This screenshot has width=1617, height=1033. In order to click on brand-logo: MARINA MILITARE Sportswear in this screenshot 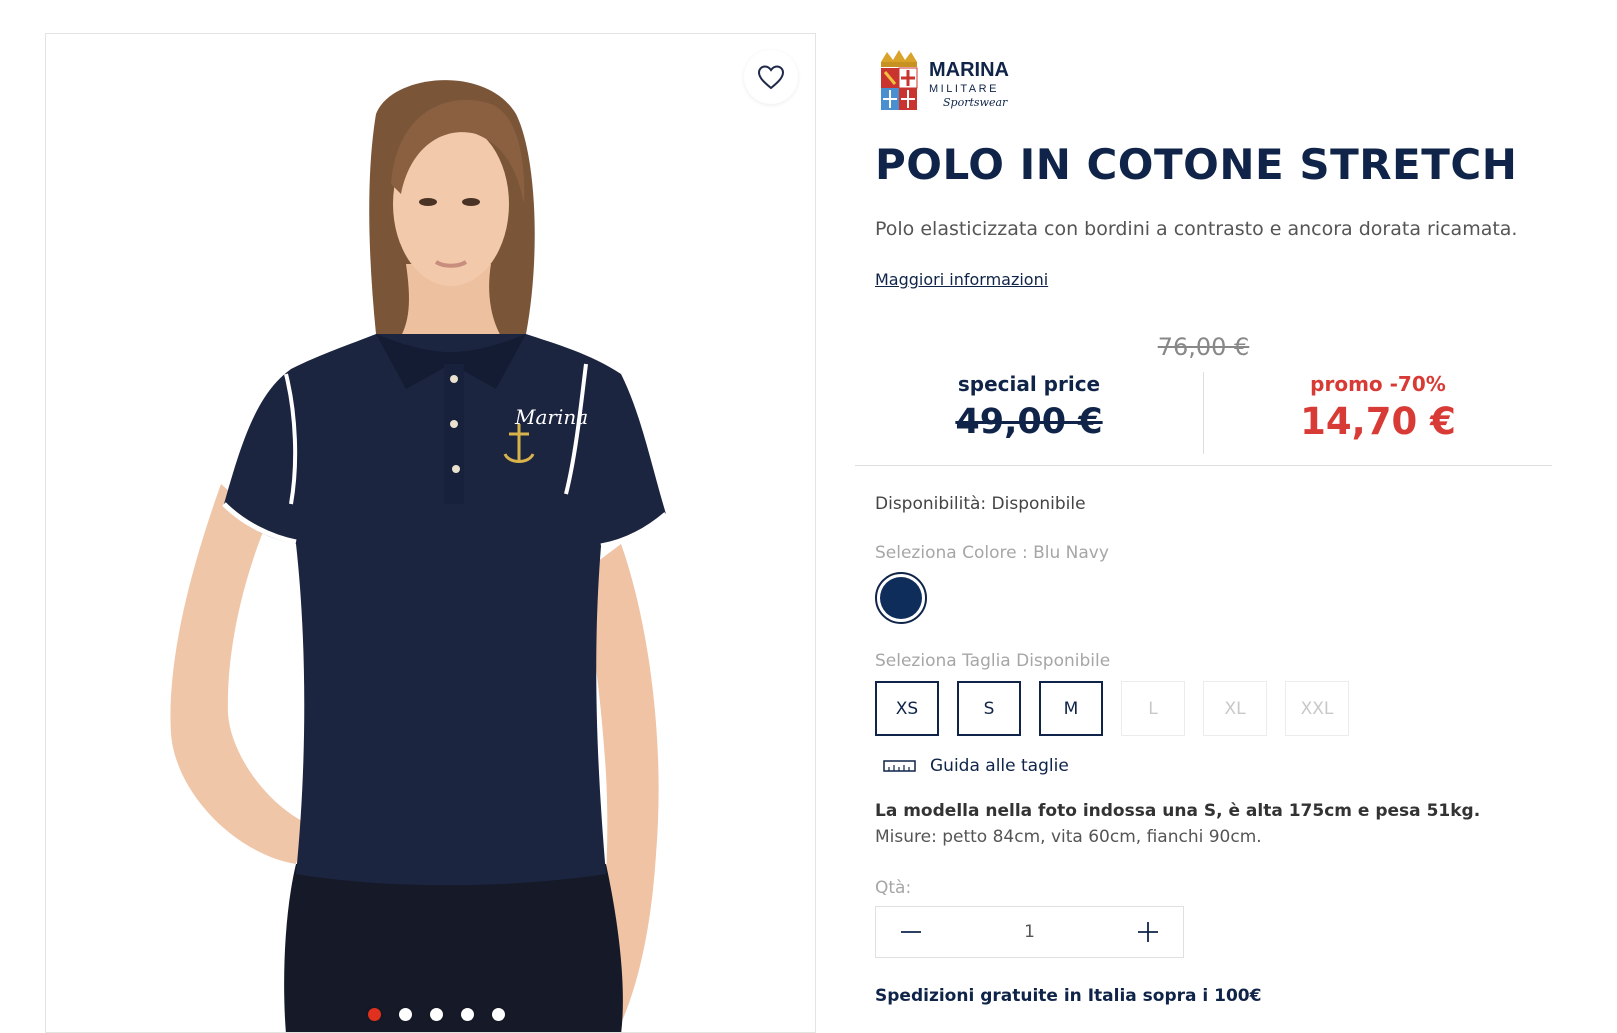, I will do `click(952, 82)`.